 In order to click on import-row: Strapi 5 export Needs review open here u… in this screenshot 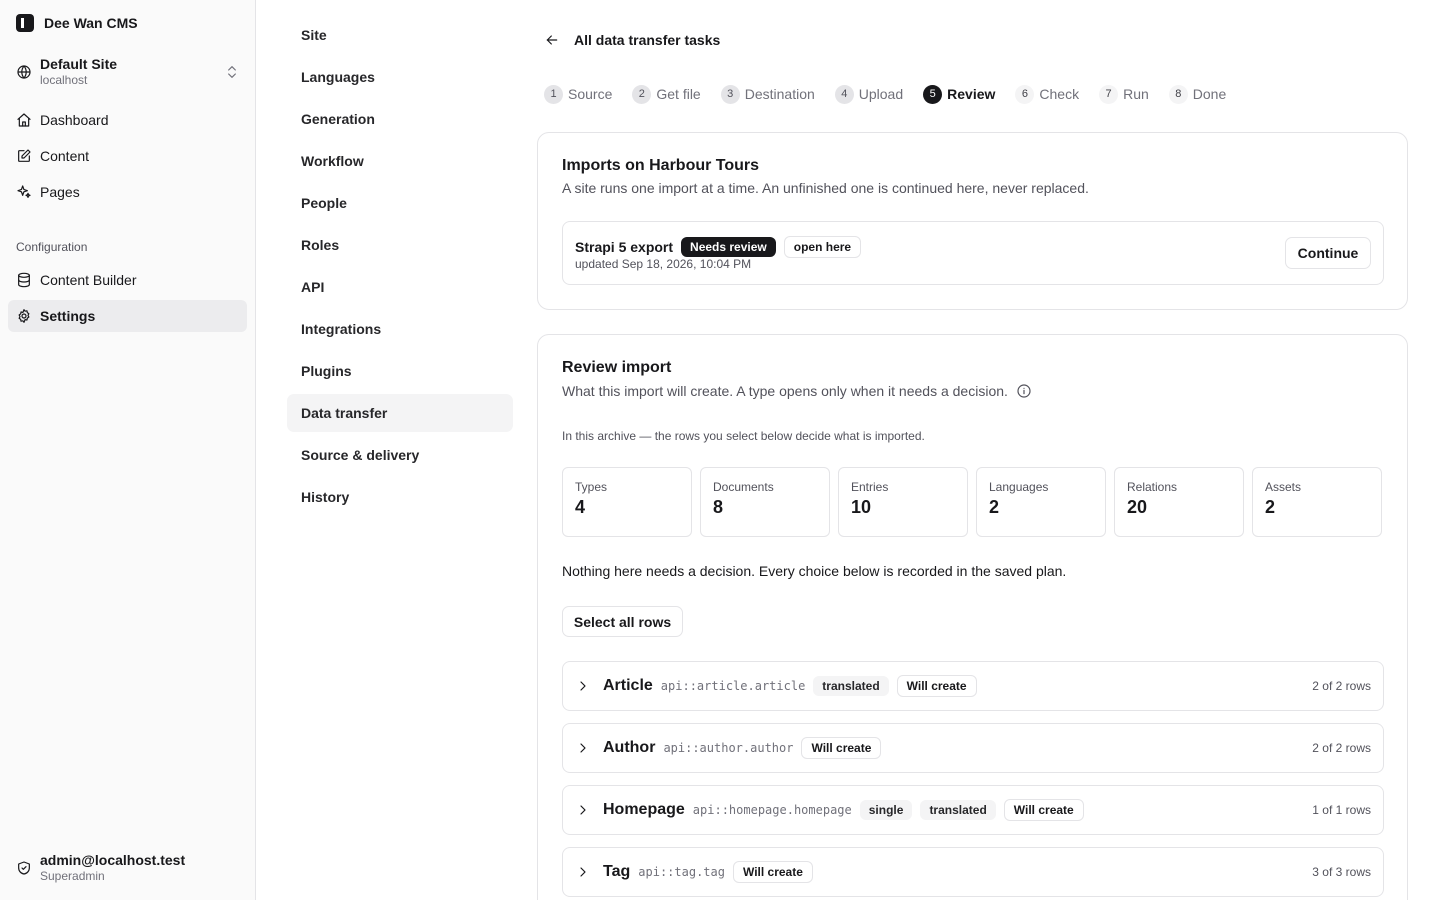, I will do `click(973, 253)`.